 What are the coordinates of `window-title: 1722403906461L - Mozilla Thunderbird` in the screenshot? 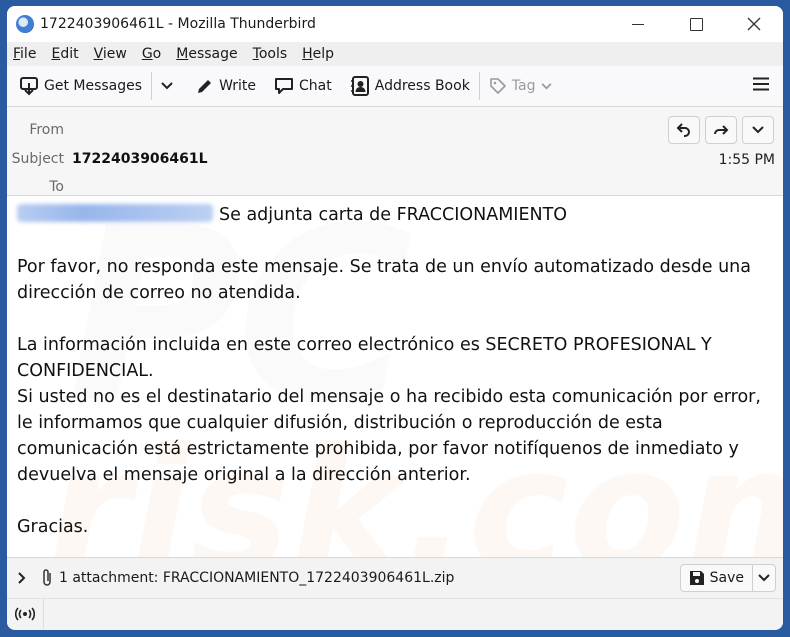 It's located at (178, 24).